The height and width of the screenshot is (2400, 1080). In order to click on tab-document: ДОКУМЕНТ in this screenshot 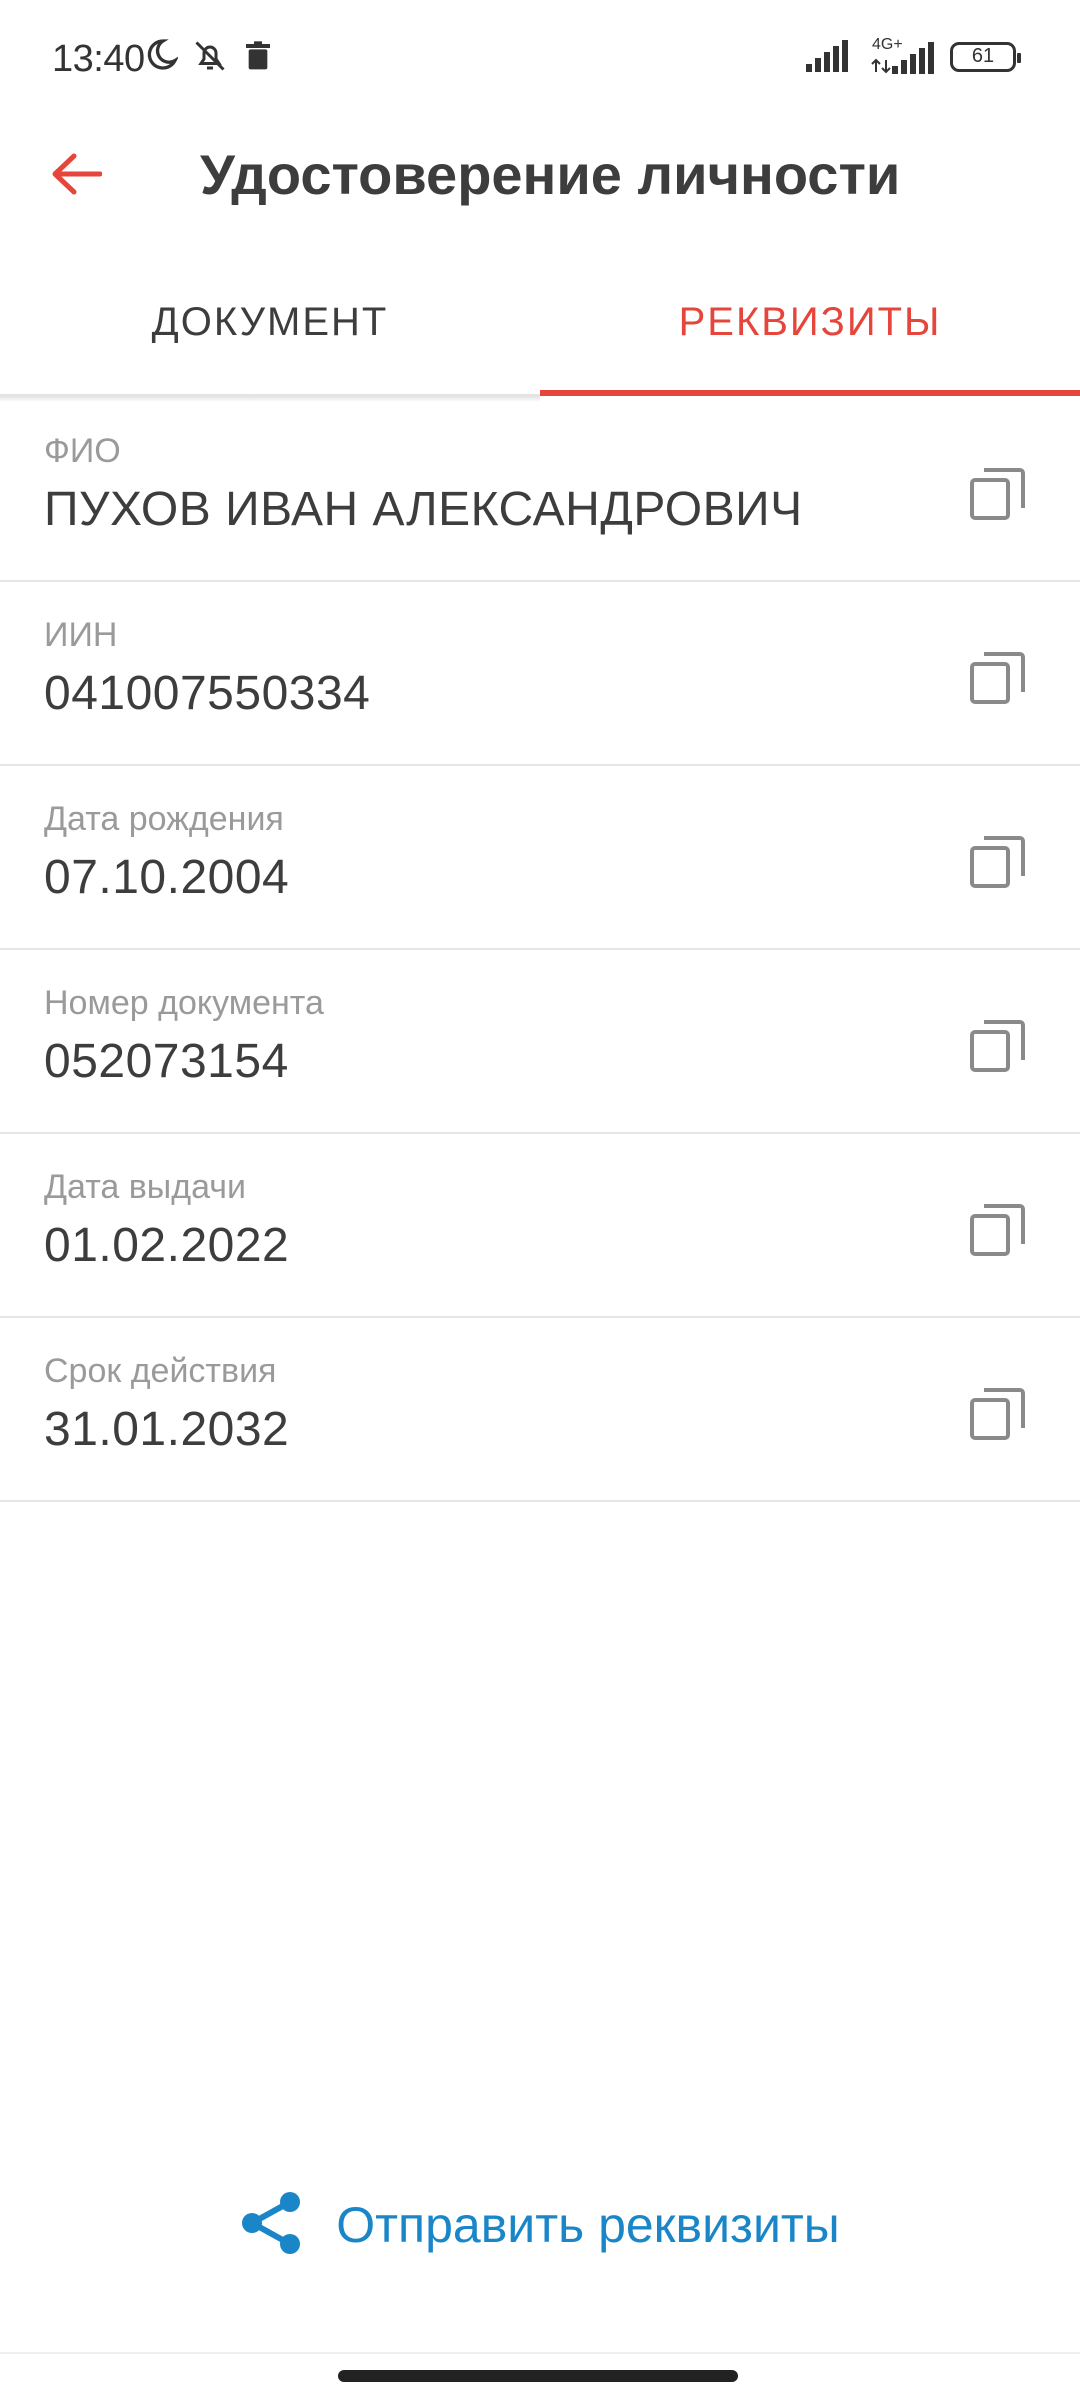, I will do `click(270, 326)`.